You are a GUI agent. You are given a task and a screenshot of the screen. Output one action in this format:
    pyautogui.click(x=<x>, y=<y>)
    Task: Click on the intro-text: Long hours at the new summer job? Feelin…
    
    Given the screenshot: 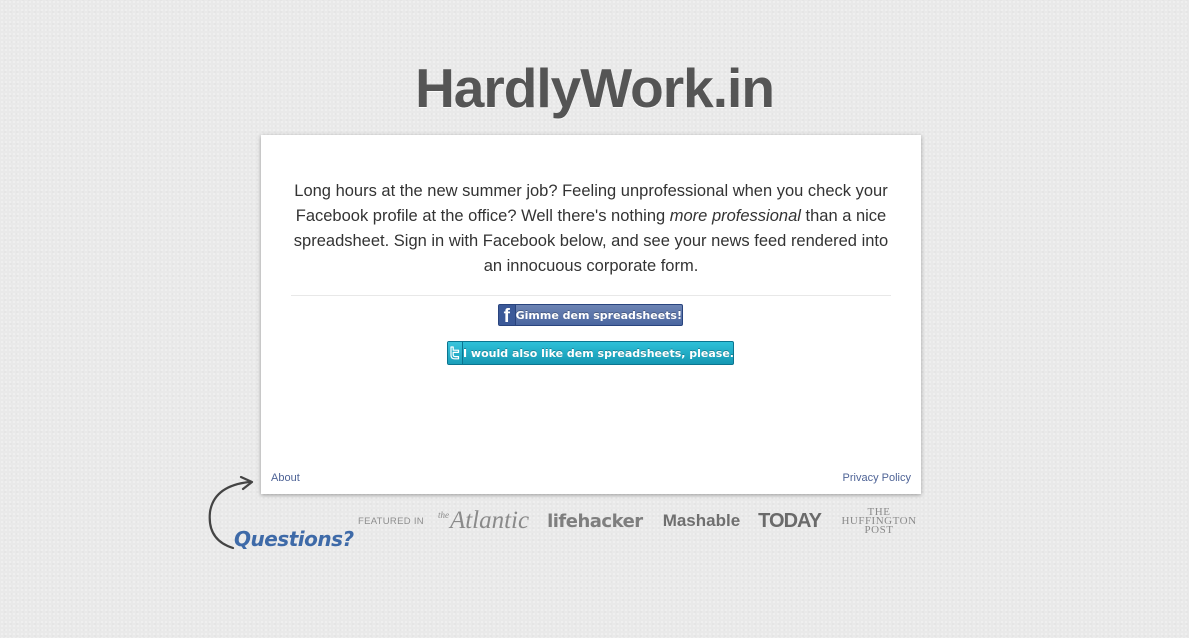 What is the action you would take?
    pyautogui.click(x=591, y=229)
    